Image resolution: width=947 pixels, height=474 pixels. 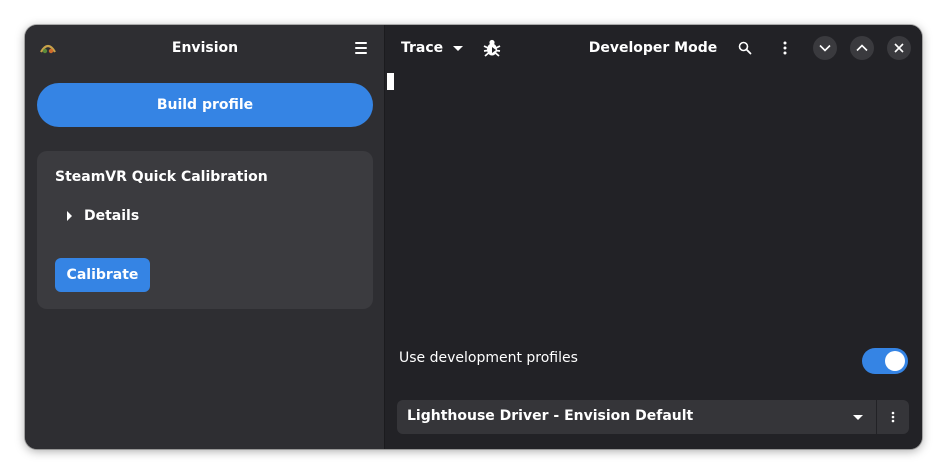 What do you see at coordinates (653, 48) in the screenshot?
I see `page-title: Developer Mode` at bounding box center [653, 48].